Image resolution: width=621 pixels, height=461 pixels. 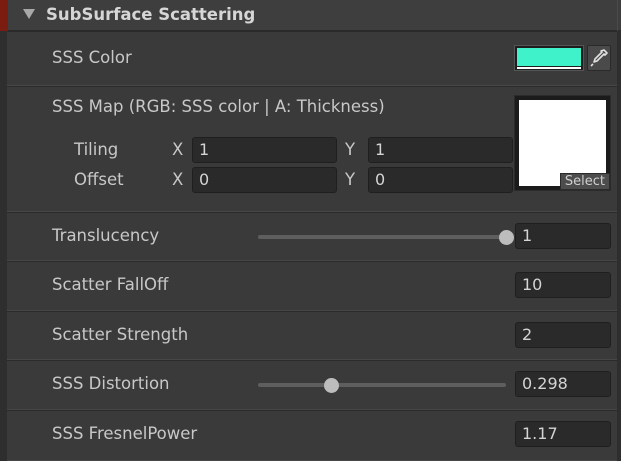 I want to click on sss-color-alpha-bar, so click(x=549, y=68).